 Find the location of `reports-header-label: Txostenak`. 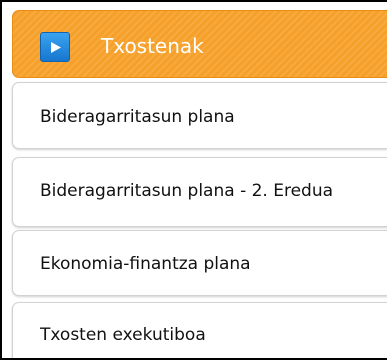

reports-header-label: Txostenak is located at coordinates (152, 46).